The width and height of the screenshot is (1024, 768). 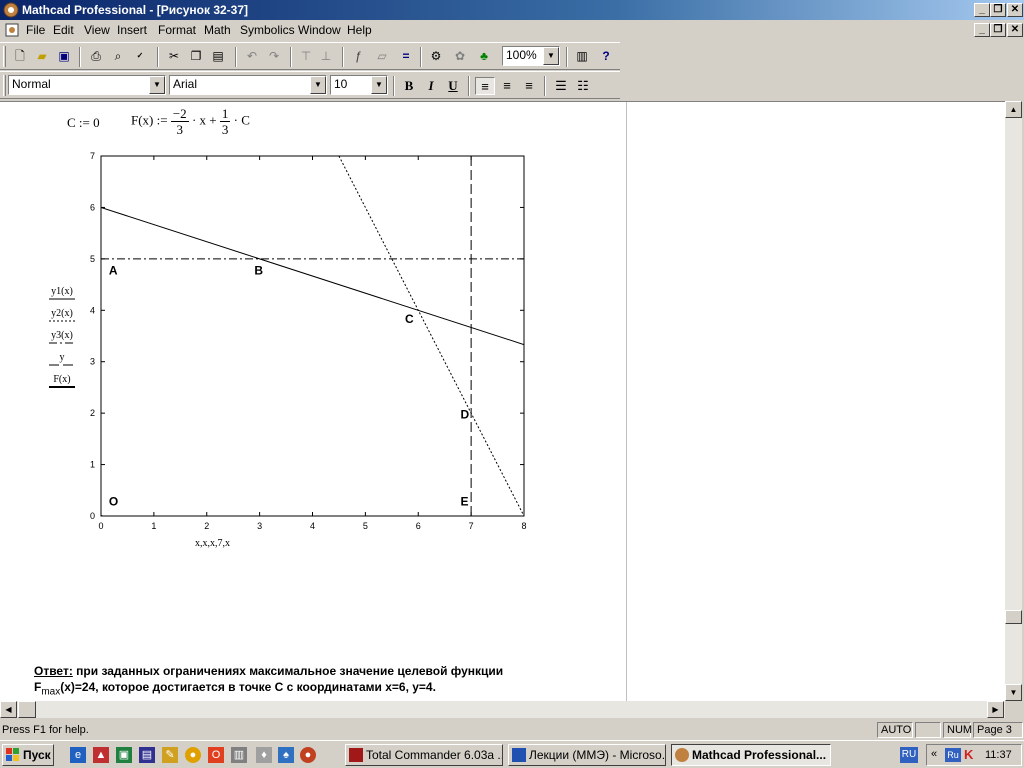 I want to click on zoom-select: 100% ▼, so click(x=531, y=56).